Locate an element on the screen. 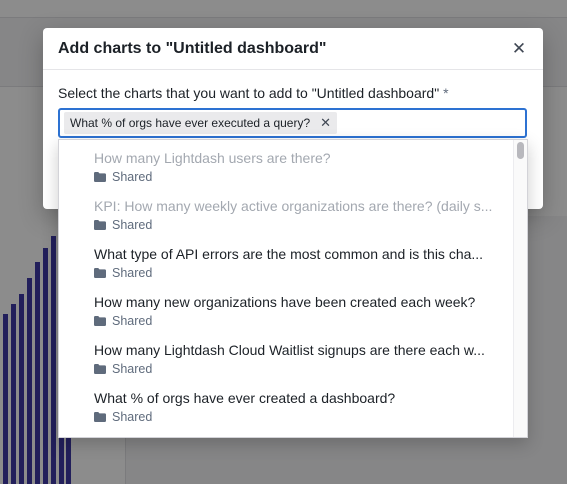 The image size is (567, 484). modal-header: Add charts to "Untitled dashboard" ✕ is located at coordinates (293, 49).